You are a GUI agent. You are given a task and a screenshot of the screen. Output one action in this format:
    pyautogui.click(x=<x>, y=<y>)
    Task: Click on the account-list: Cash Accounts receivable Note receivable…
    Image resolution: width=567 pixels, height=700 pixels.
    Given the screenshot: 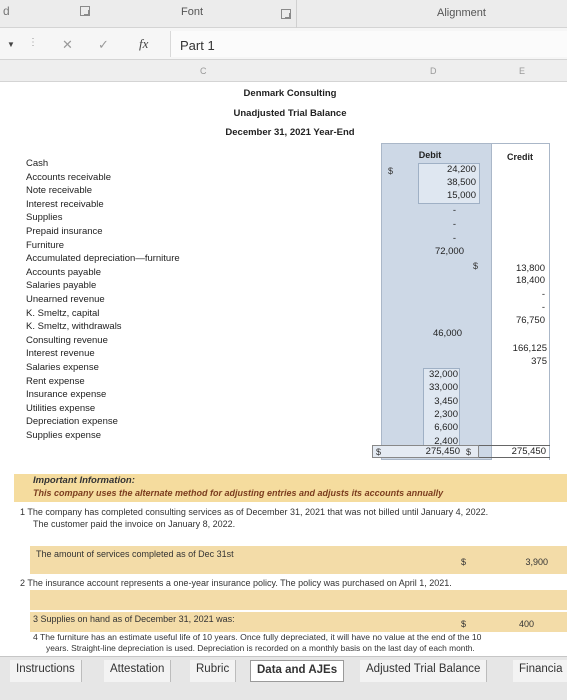 What is the action you would take?
    pyautogui.click(x=103, y=299)
    